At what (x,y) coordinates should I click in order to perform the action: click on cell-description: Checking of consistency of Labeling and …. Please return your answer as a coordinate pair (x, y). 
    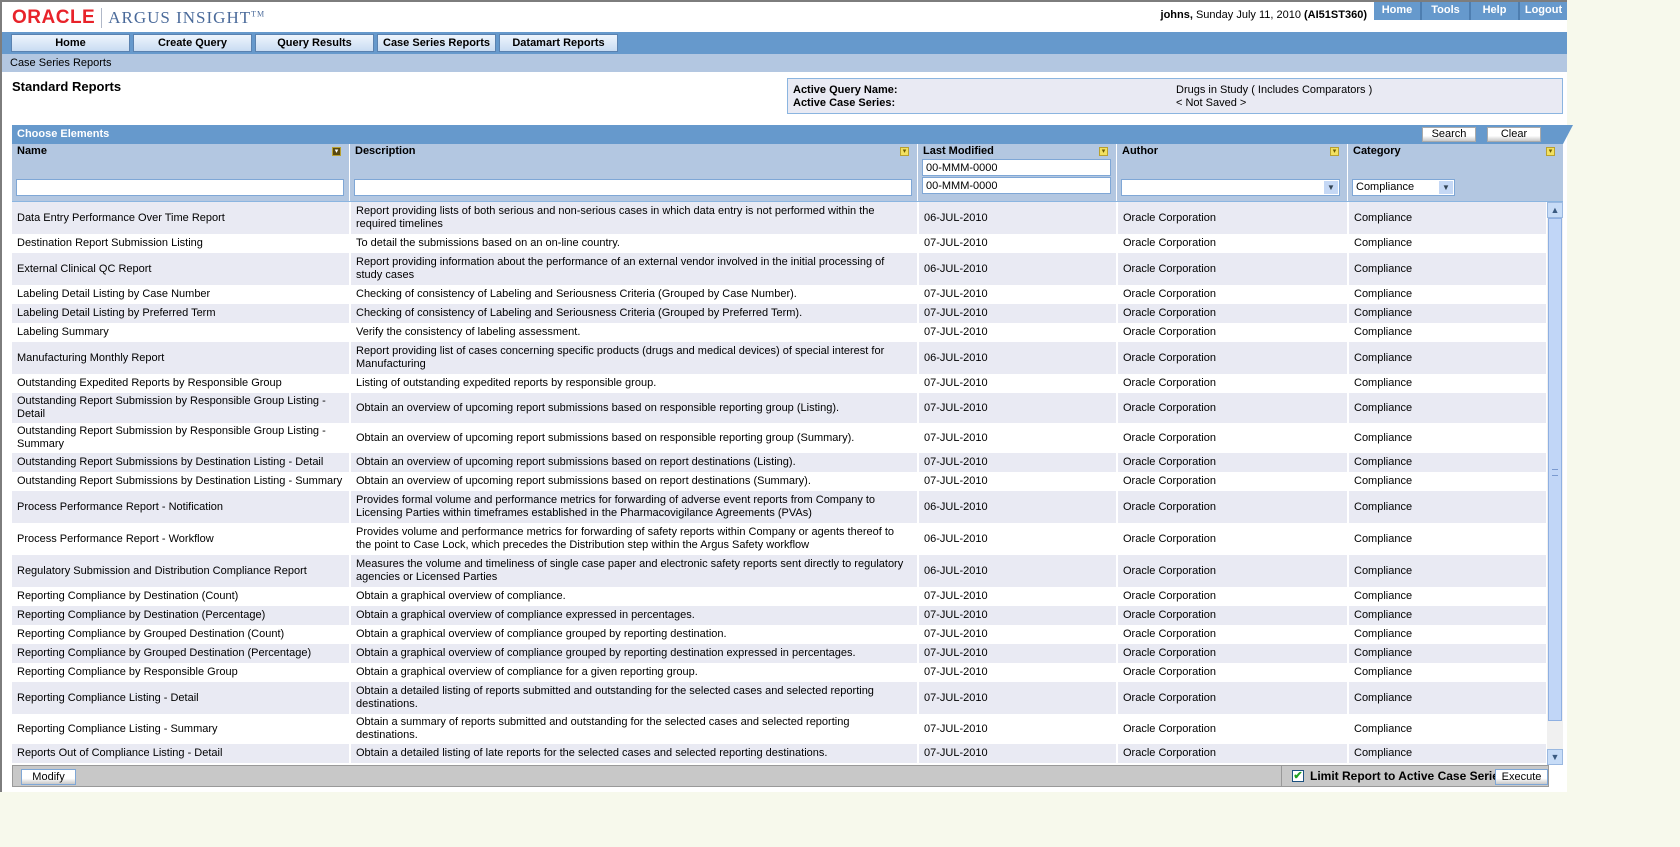
    Looking at the image, I should click on (634, 294).